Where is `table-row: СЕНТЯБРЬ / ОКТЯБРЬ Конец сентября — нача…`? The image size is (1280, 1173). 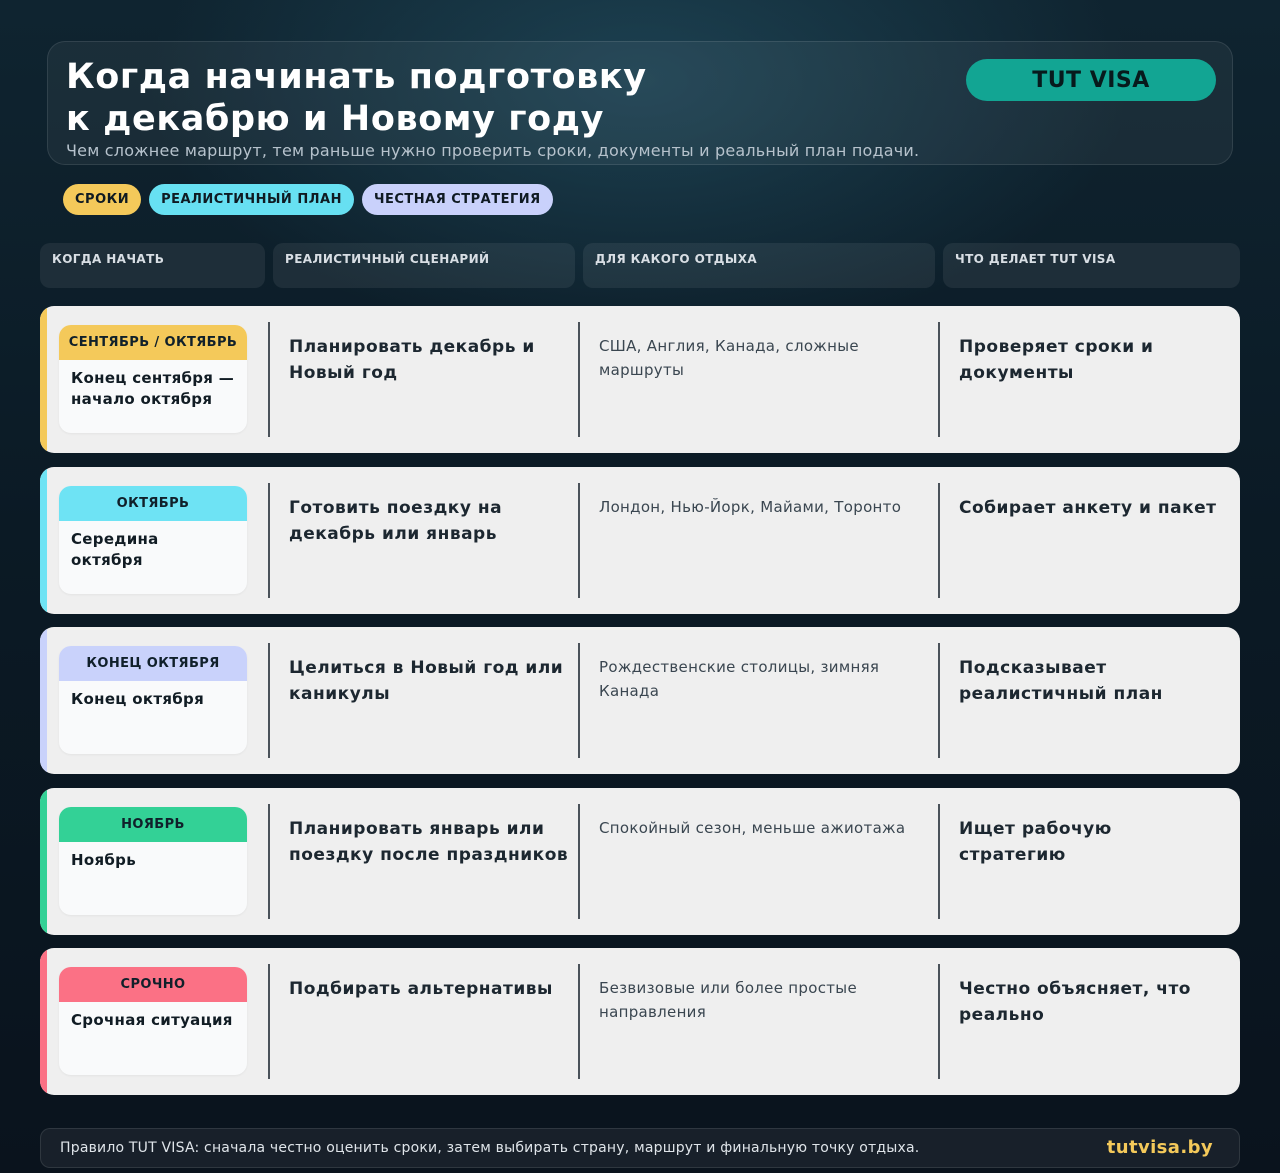 table-row: СЕНТЯБРЬ / ОКТЯБРЬ Конец сентября — нача… is located at coordinates (640, 379).